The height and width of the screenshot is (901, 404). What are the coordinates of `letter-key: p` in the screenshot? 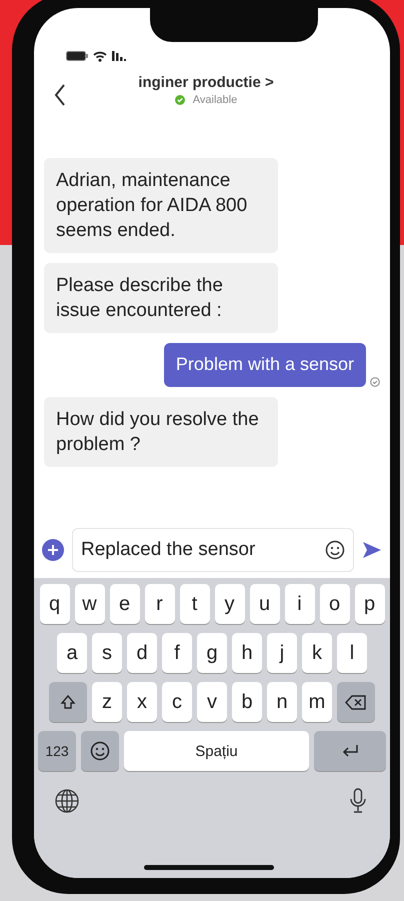 It's located at (369, 604).